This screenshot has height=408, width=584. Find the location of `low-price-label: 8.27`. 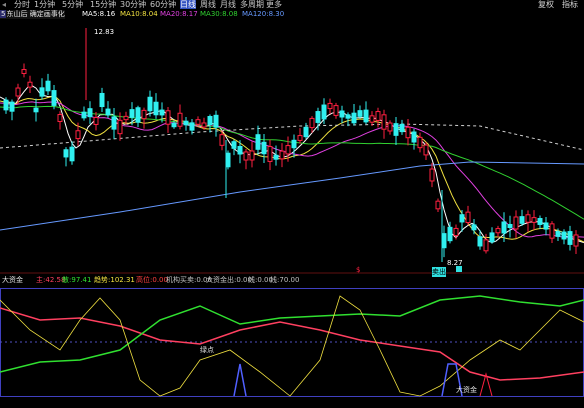

low-price-label: 8.27 is located at coordinates (455, 263).